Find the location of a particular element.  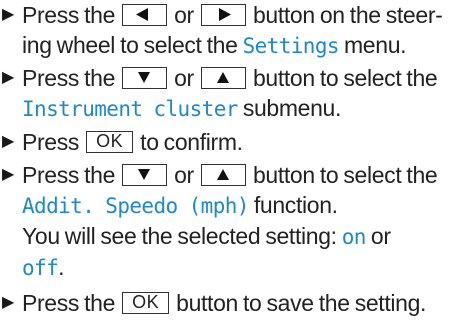

left-button-icon is located at coordinates (145, 14).